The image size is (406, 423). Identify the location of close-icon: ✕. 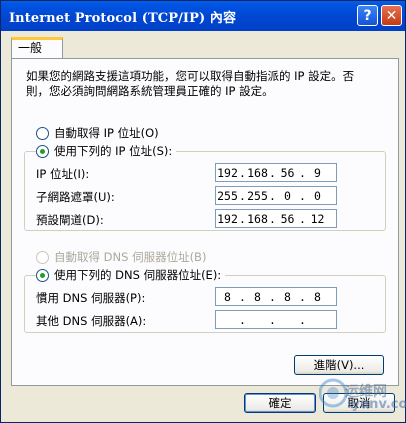
(391, 15).